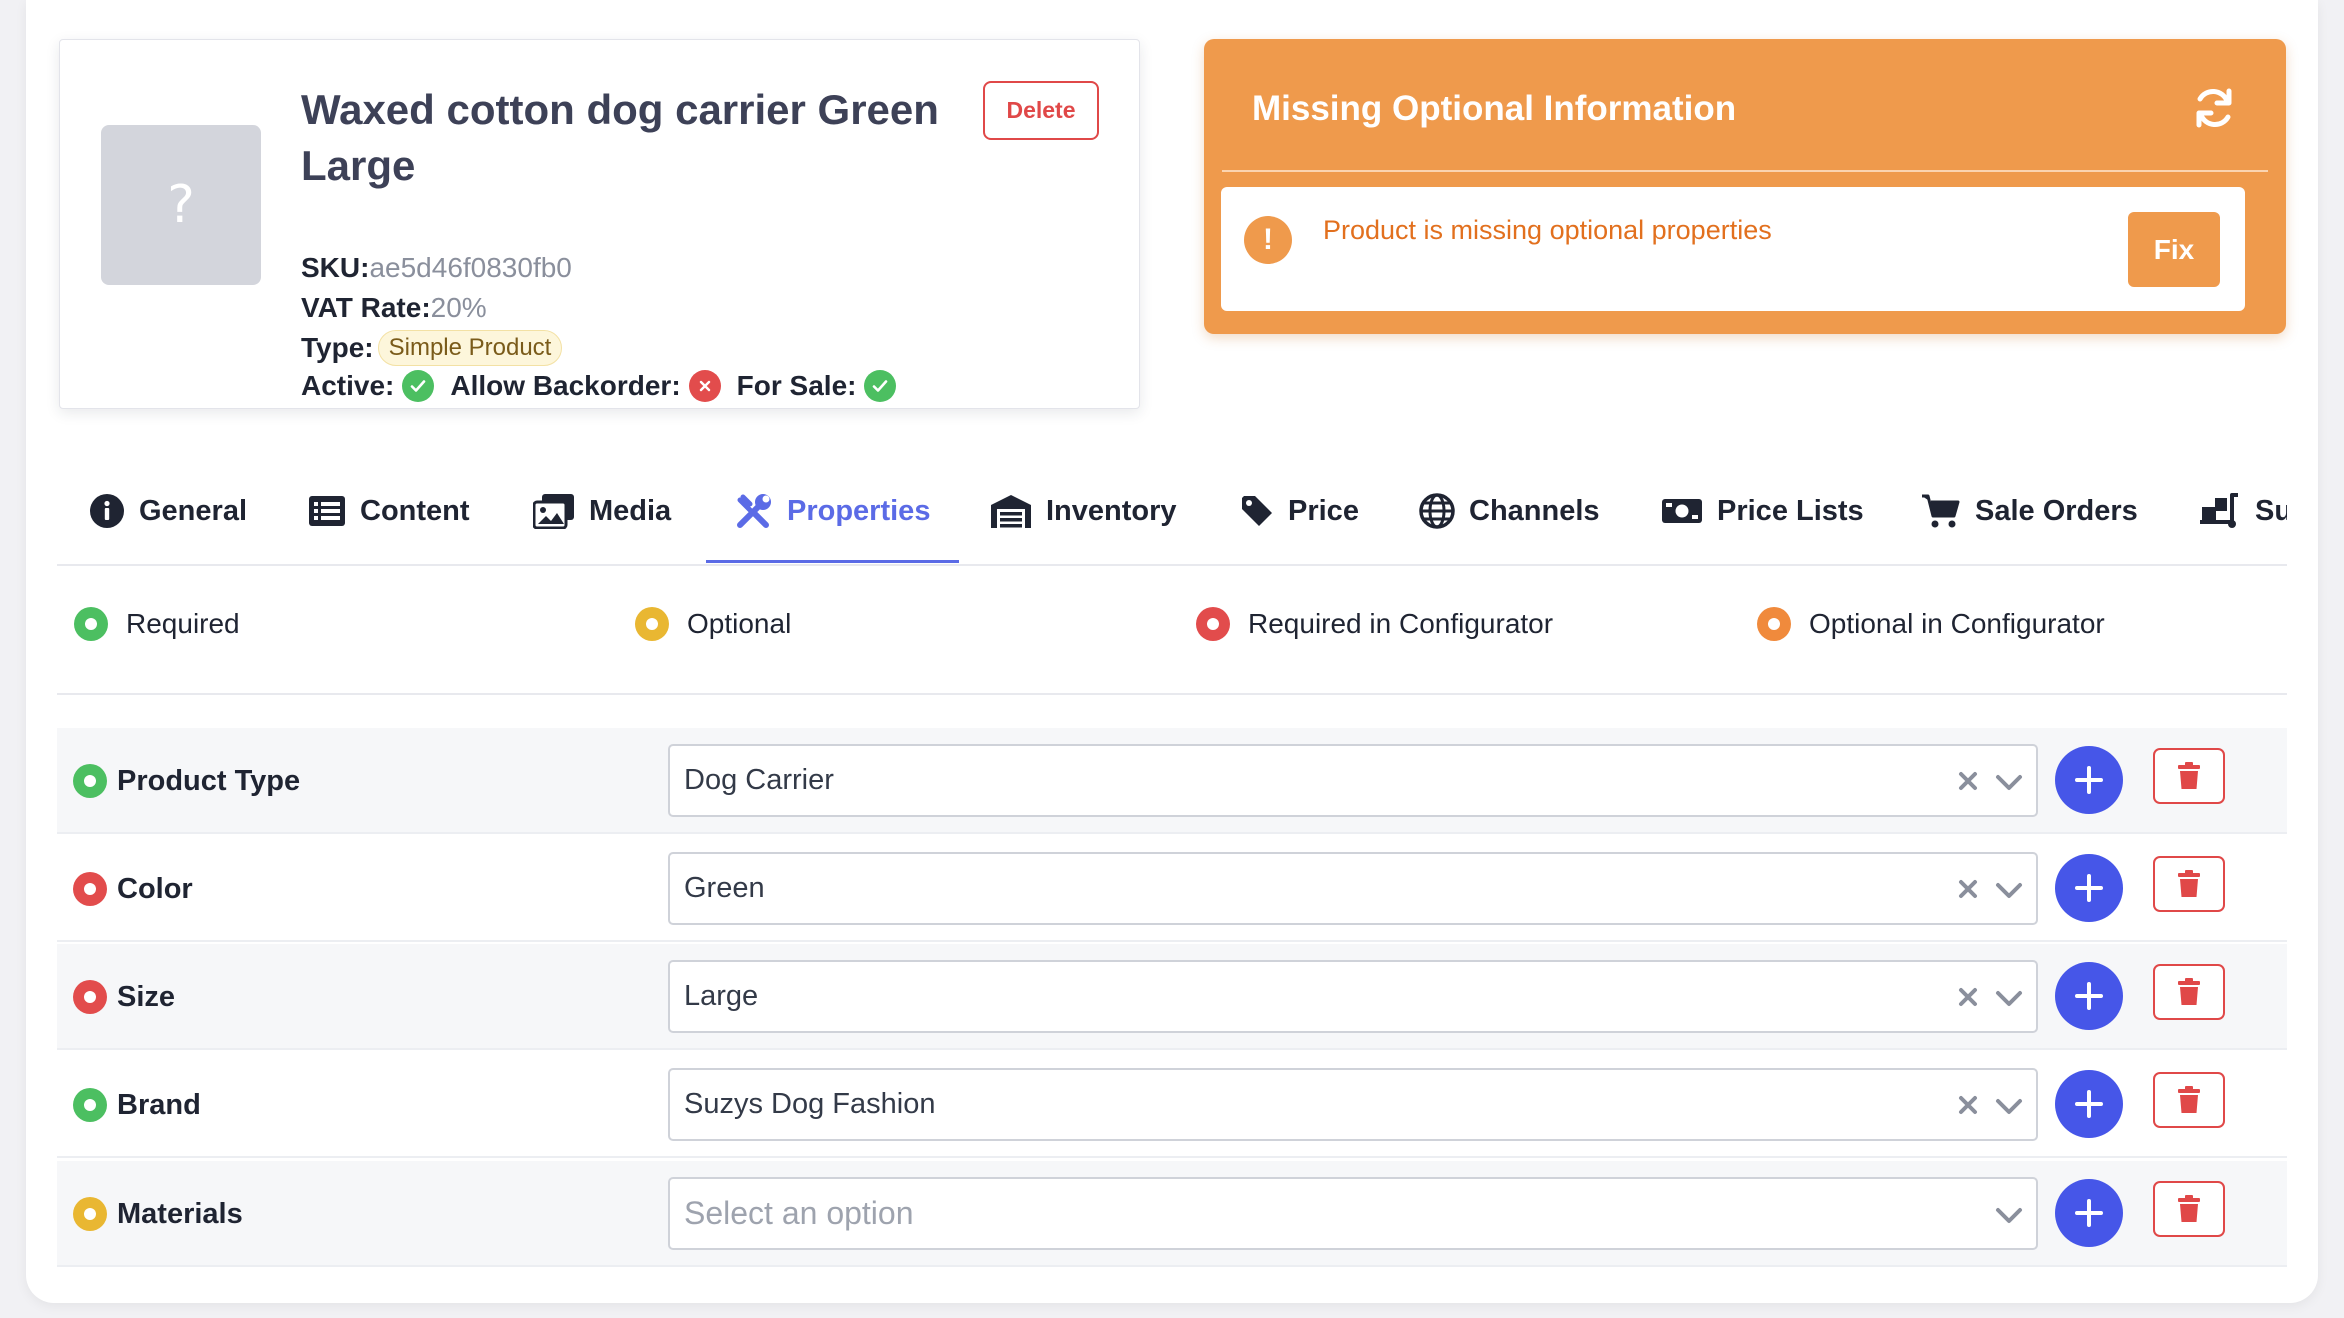 The height and width of the screenshot is (1318, 2344). Describe the element at coordinates (1534, 510) in the screenshot. I see `tab-label: Channels` at that location.